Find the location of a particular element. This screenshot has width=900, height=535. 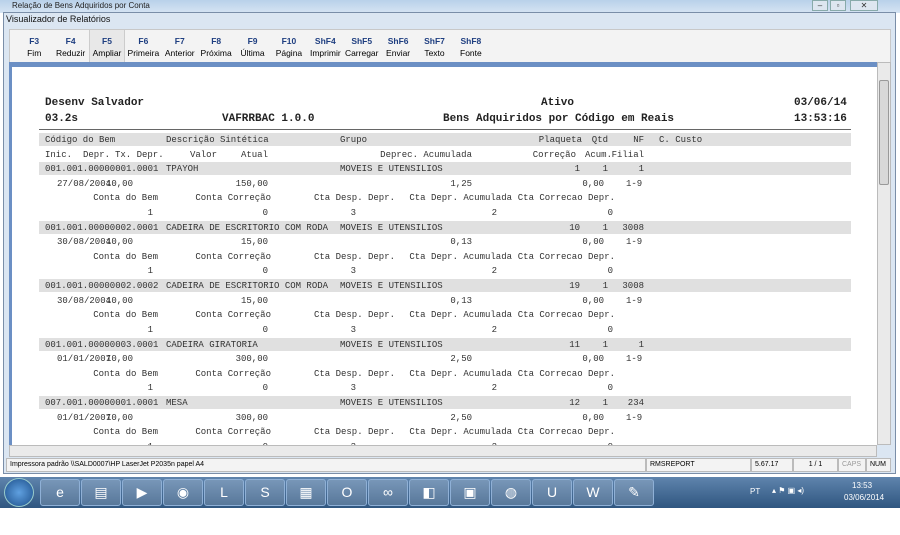

header-correcao: Correção is located at coordinates (554, 155).